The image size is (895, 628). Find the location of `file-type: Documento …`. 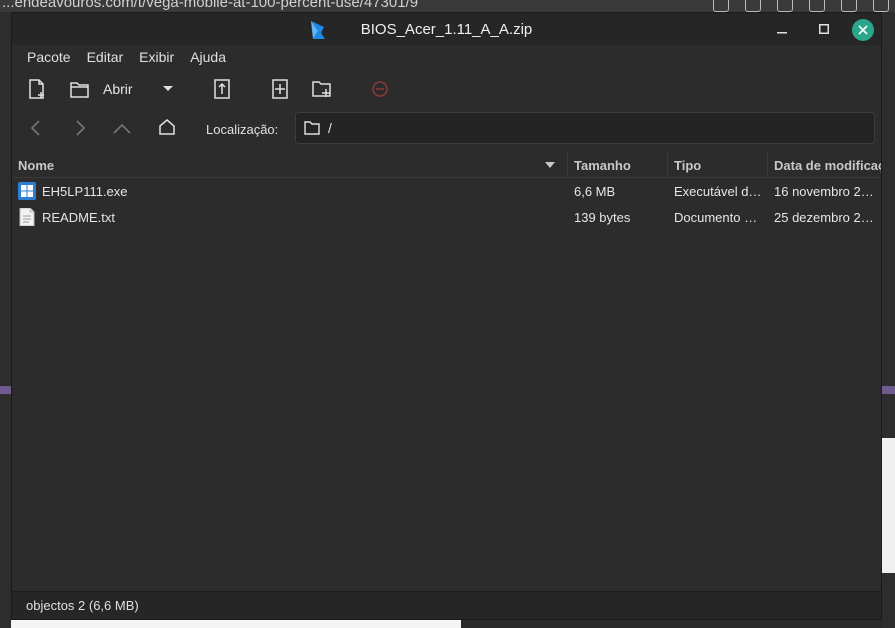

file-type: Documento … is located at coordinates (716, 217).